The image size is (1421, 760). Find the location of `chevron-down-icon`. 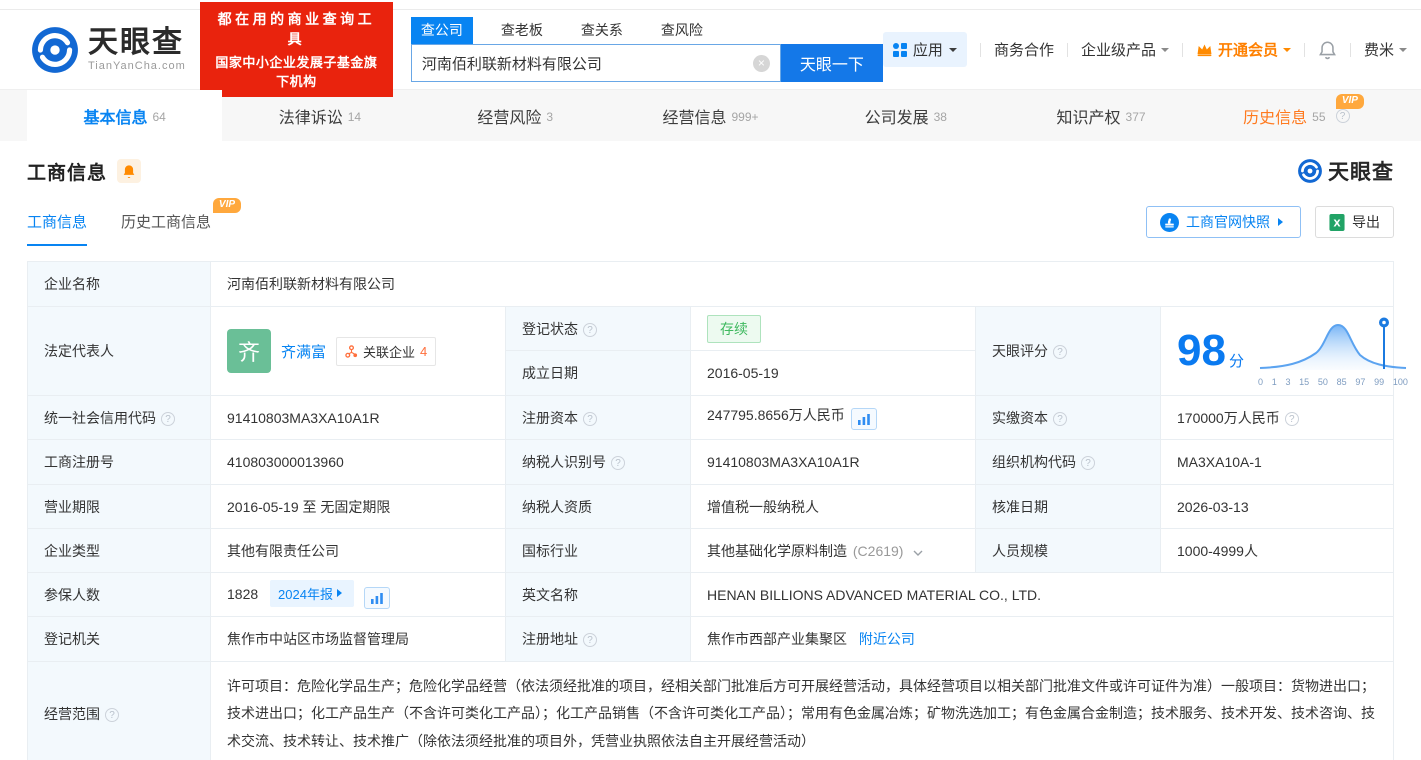

chevron-down-icon is located at coordinates (918, 553).